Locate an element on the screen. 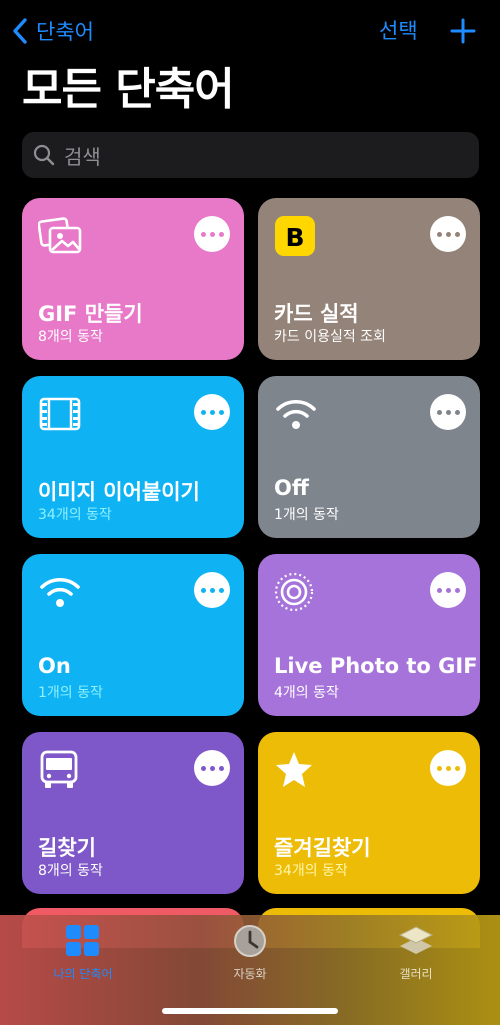 This screenshot has height=1025, width=500. app-b-icon: B is located at coordinates (296, 236).